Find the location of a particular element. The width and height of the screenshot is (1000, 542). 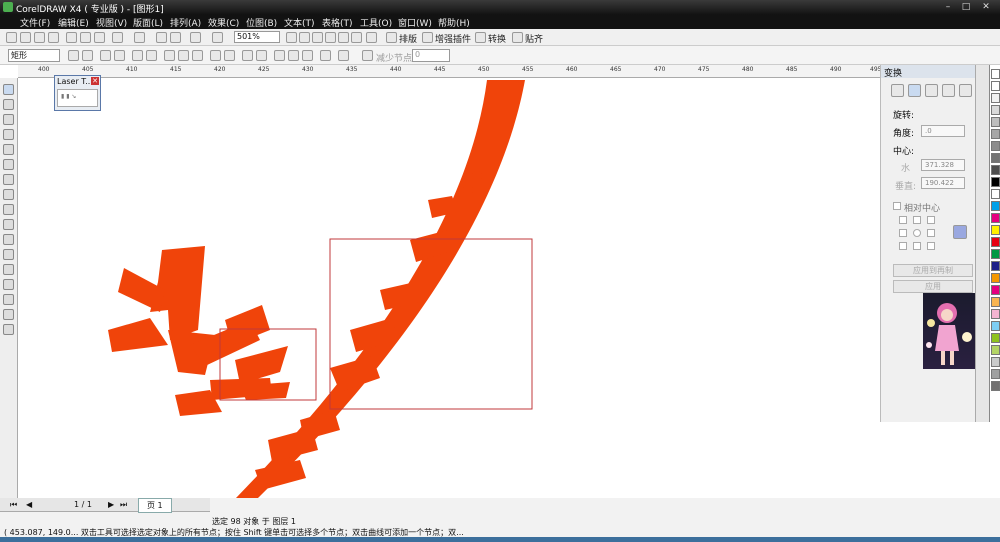

minimize-icon: – is located at coordinates (948, 7).